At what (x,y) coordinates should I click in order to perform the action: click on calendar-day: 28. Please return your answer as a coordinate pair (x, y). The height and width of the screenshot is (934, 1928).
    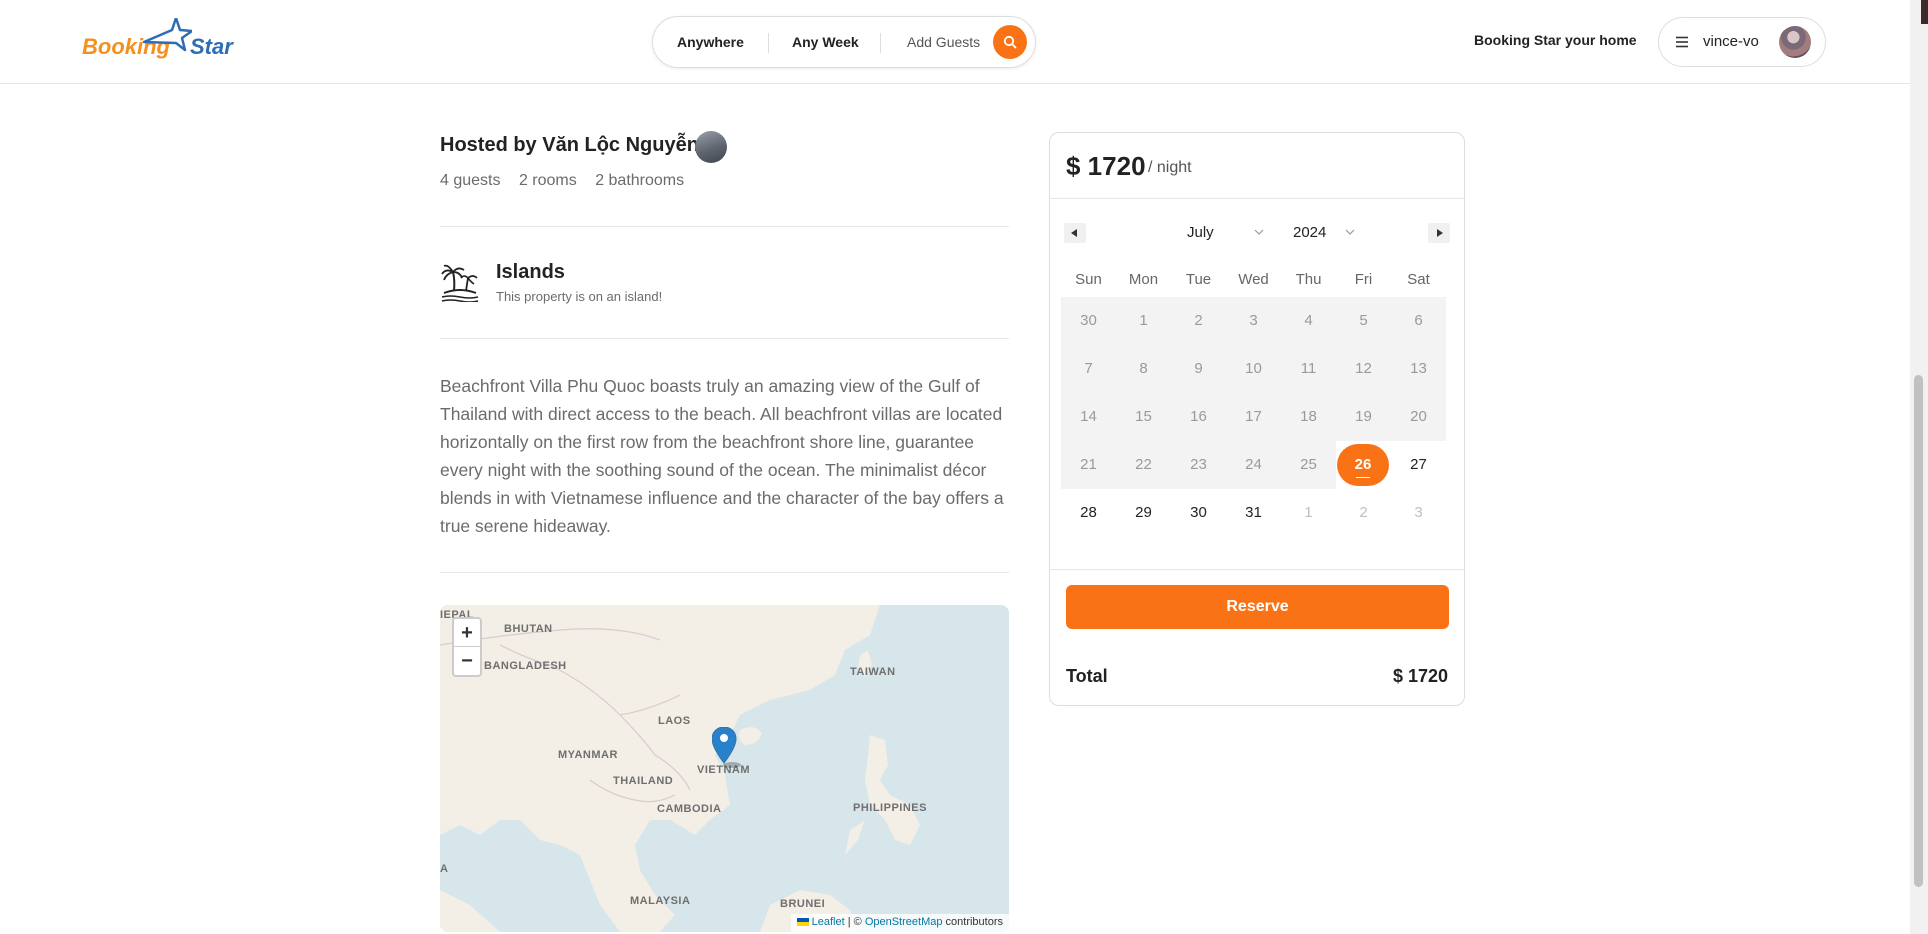
    Looking at the image, I should click on (1088, 513).